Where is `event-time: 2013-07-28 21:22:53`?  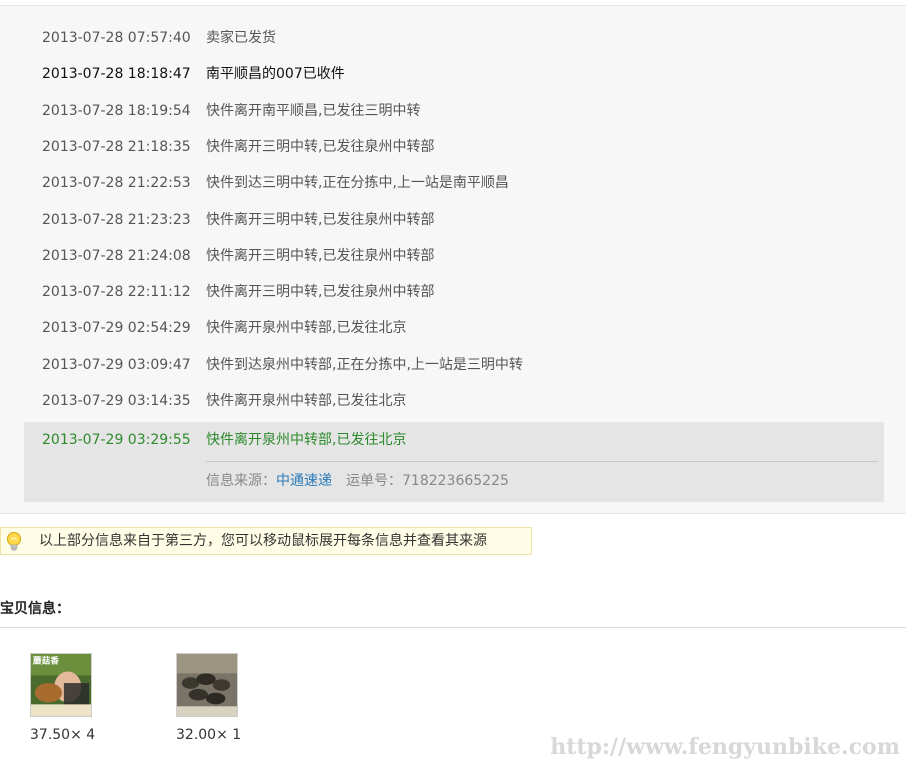
event-time: 2013-07-28 21:22:53 is located at coordinates (116, 183).